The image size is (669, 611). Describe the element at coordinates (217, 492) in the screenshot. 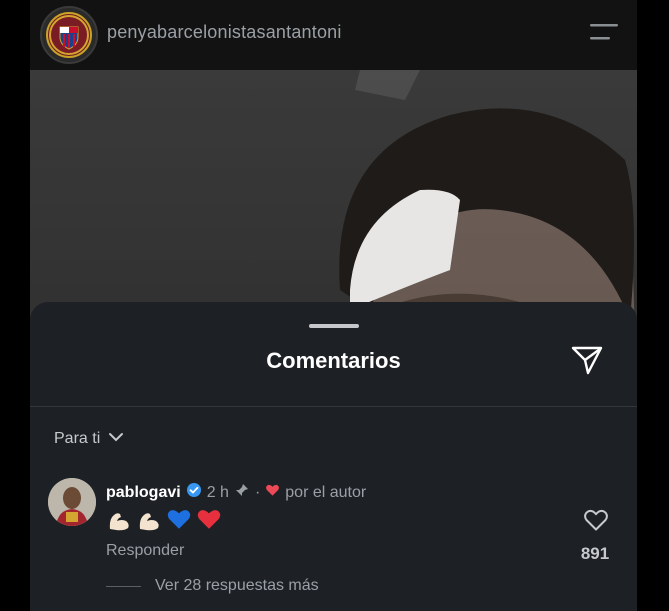

I see `comment-time: 2 h` at that location.